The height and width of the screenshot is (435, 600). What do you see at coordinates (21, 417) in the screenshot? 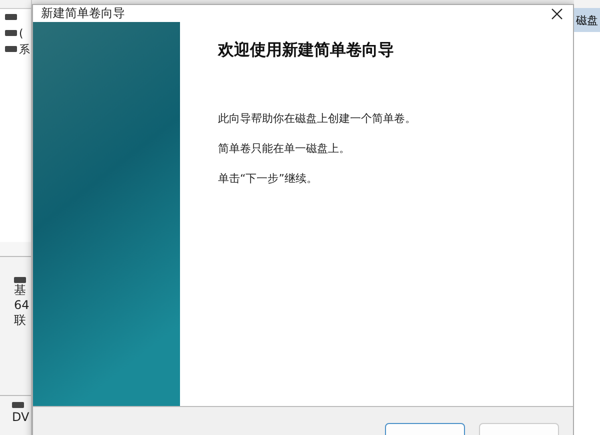
I see `dvd-label: DV` at bounding box center [21, 417].